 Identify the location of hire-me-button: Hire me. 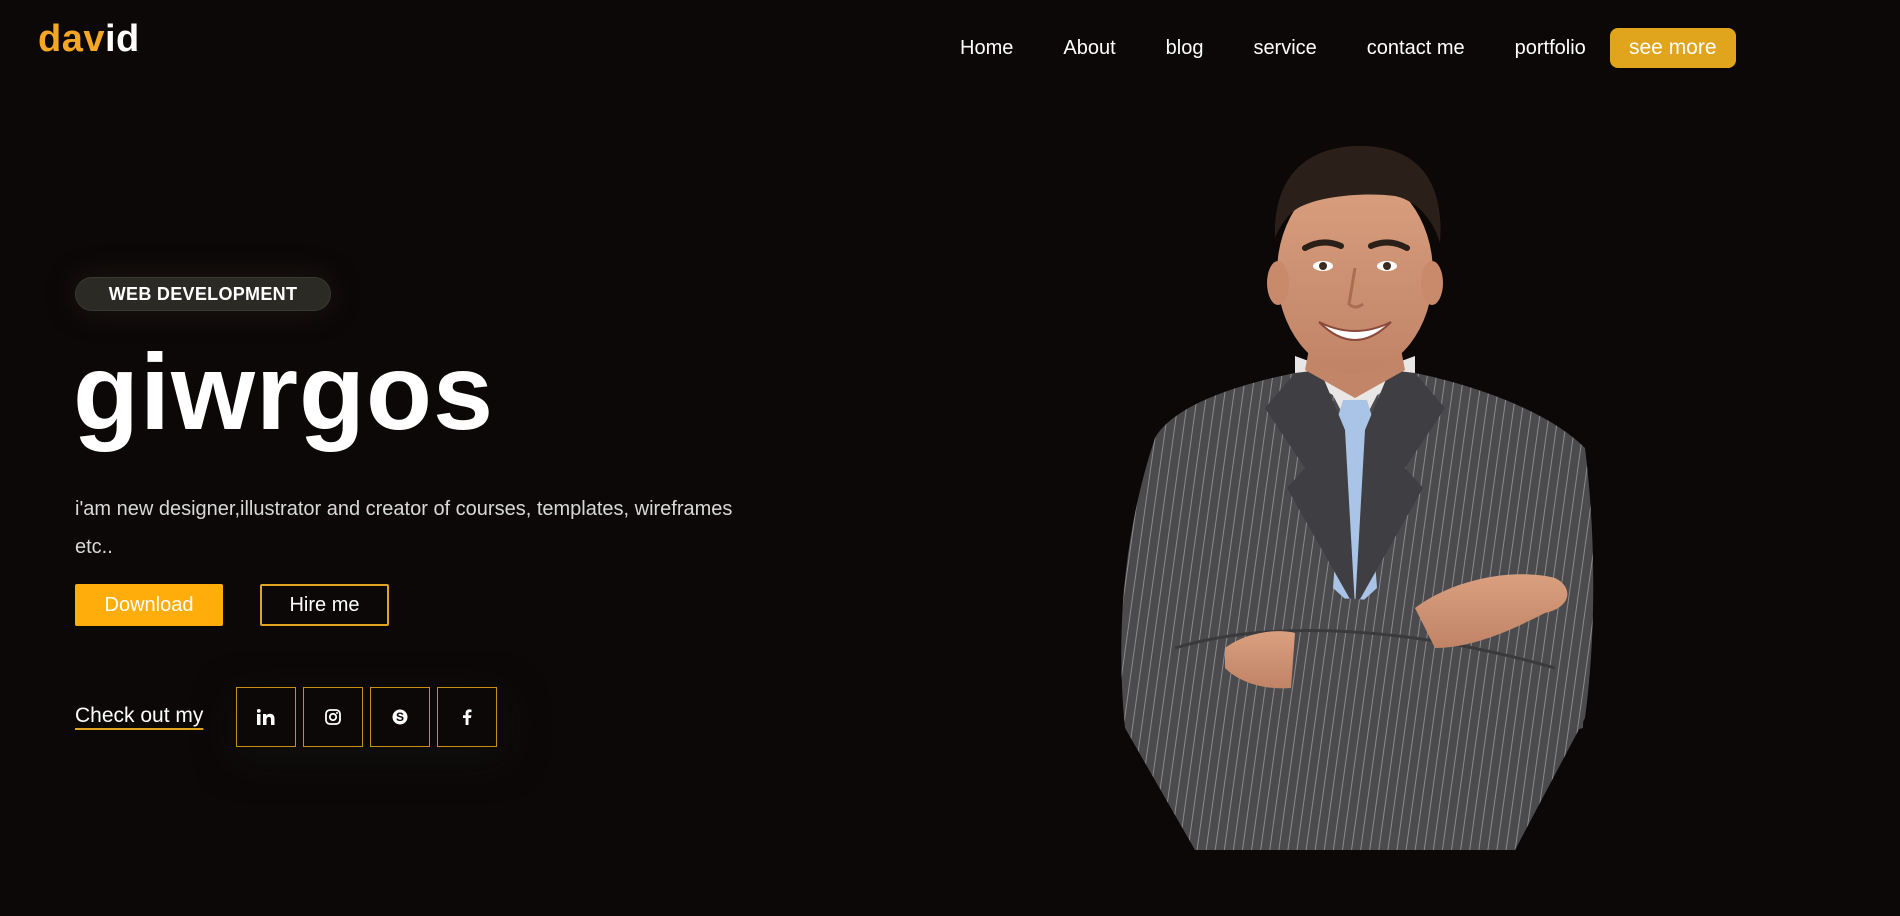
(324, 605).